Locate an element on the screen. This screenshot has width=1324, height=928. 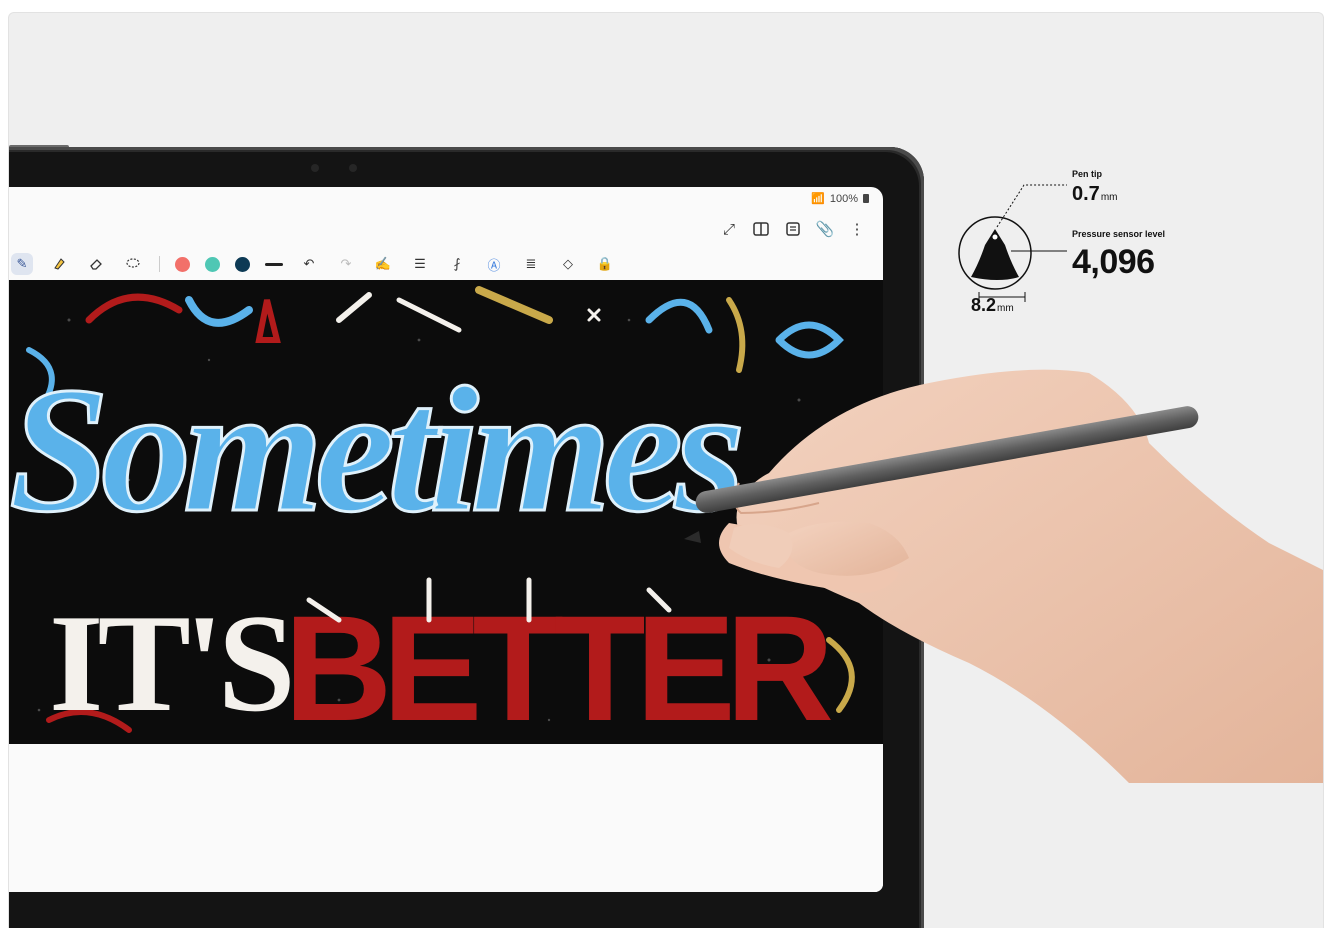
drawing-toolbar: ✎ ↶ ↷ ✍ ☰ ⨏ Ⓐ ≣ ◇ 🔒 is located at coordinates (312, 264).